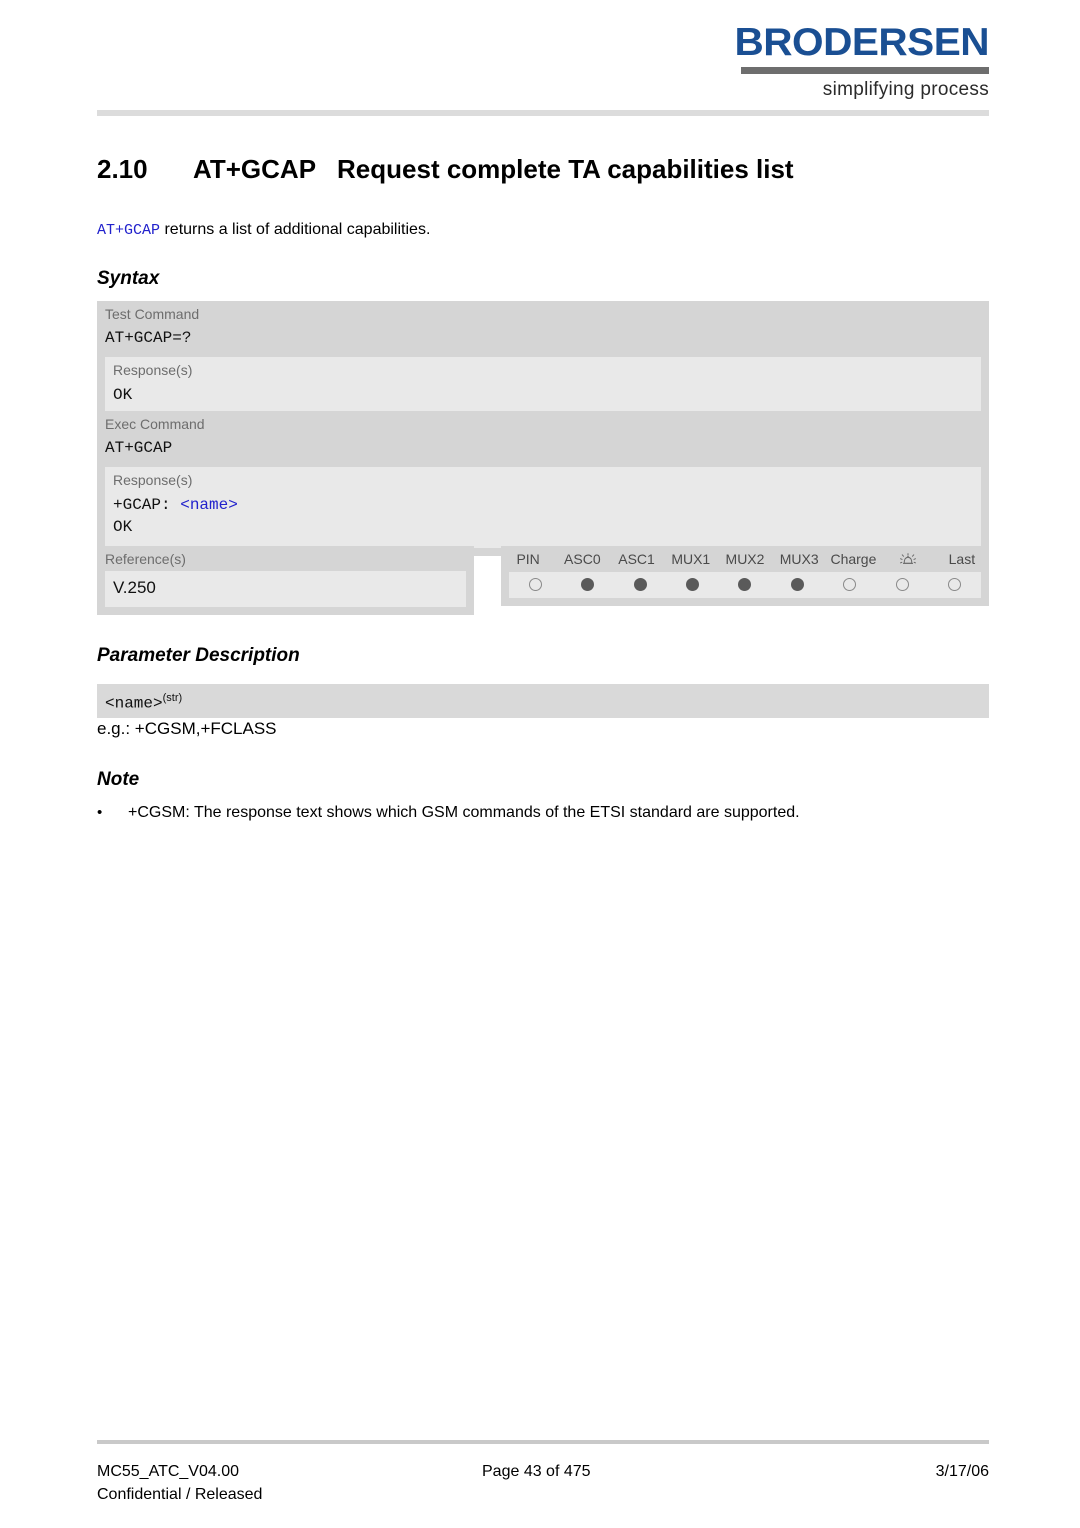 The image size is (1080, 1528). Describe the element at coordinates (168, 1471) in the screenshot. I see `footer-document-id: MC55_ATC_V04.00` at that location.